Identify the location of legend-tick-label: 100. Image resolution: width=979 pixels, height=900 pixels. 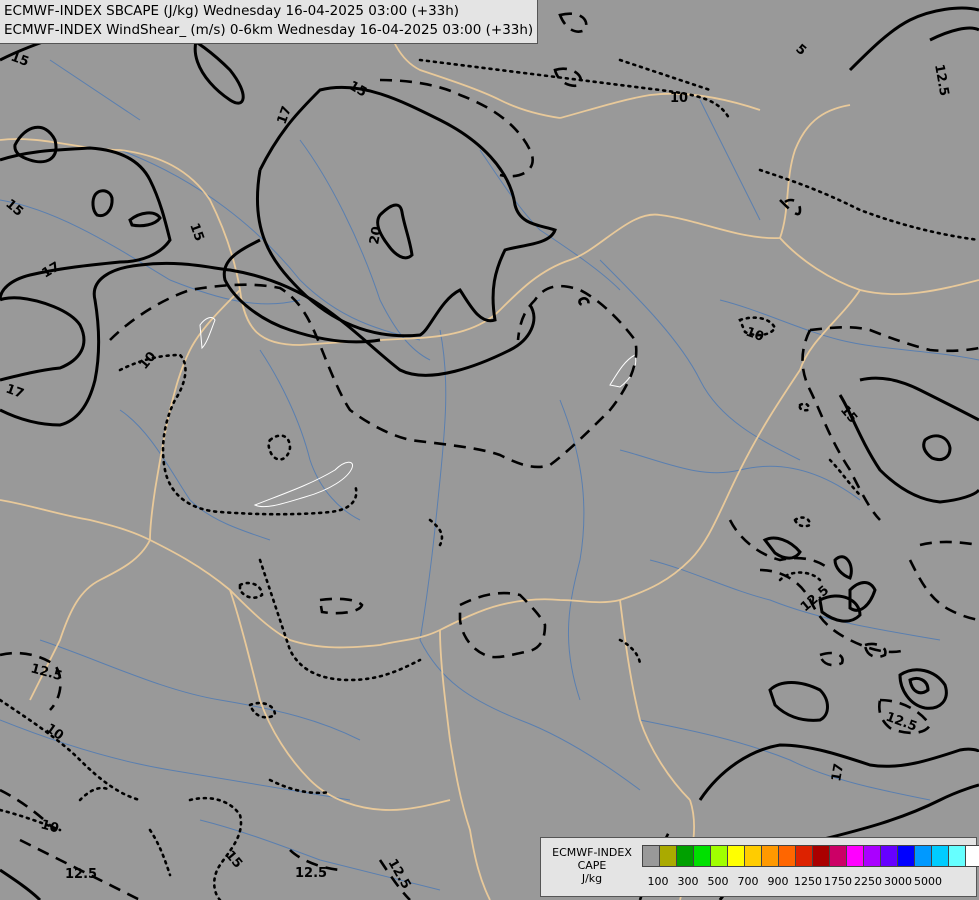
(658, 881).